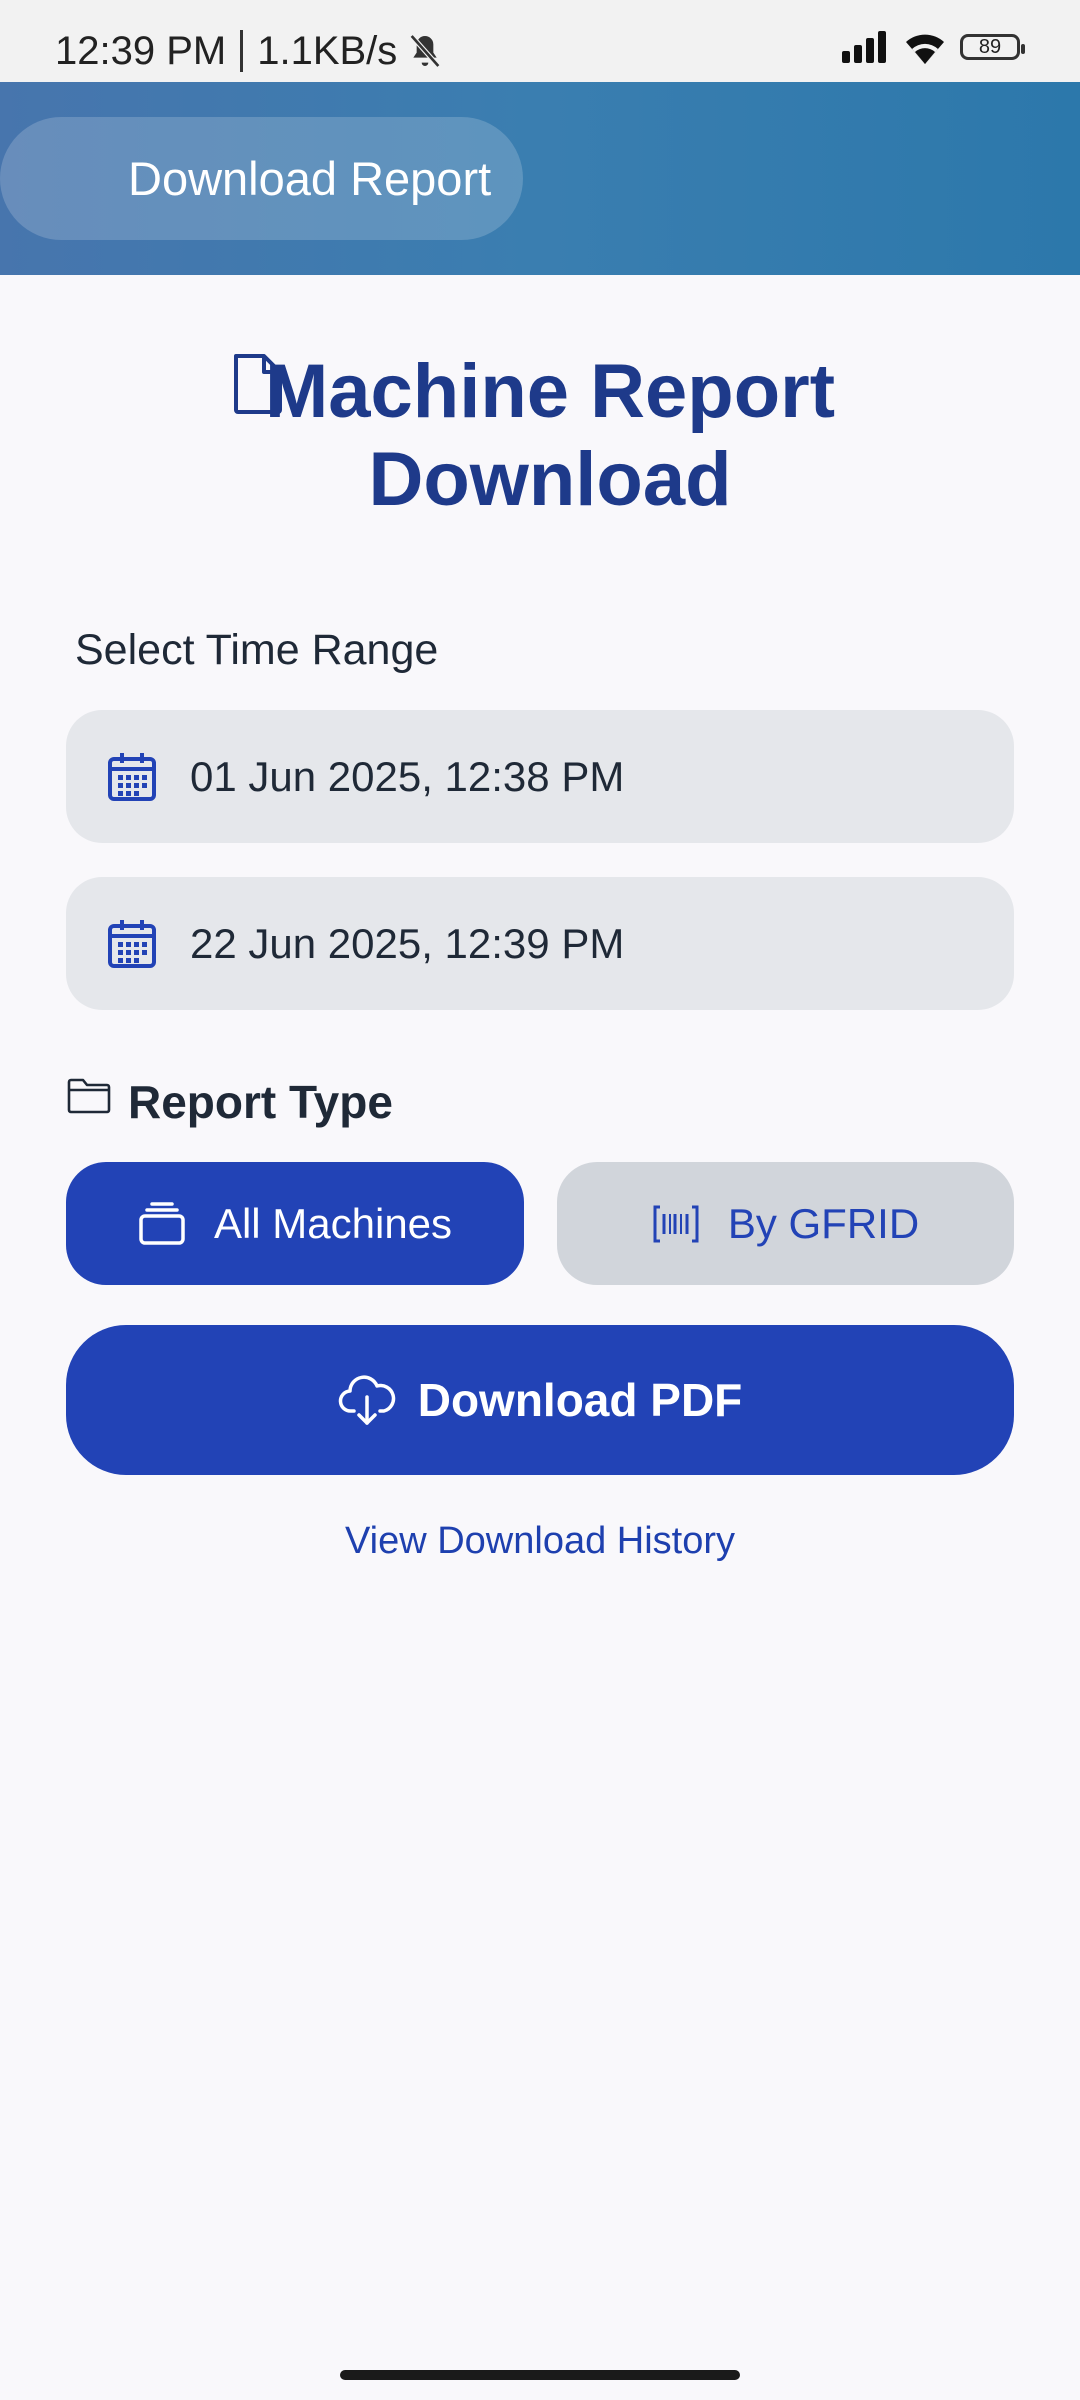 The height and width of the screenshot is (2400, 1080). Describe the element at coordinates (242, 51) in the screenshot. I see `status-separator` at that location.